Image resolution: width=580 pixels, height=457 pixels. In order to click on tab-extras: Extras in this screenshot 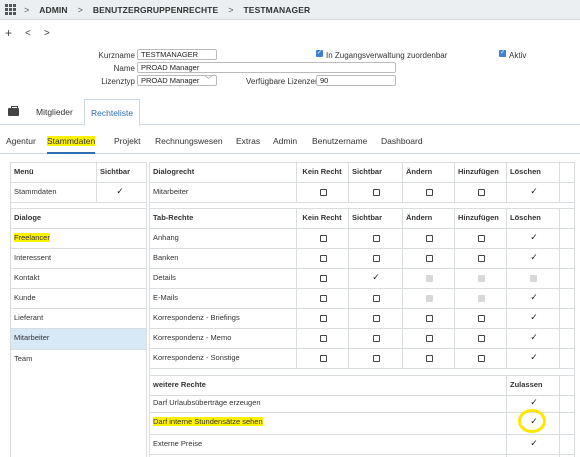, I will do `click(248, 142)`.